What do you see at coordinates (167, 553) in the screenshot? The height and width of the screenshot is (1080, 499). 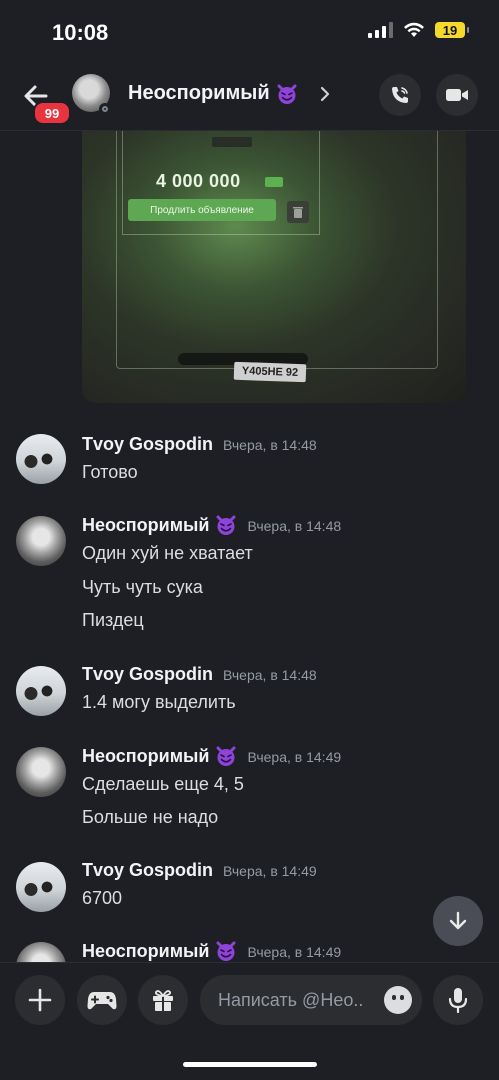 I see `message-text: Один хуй не хватает` at bounding box center [167, 553].